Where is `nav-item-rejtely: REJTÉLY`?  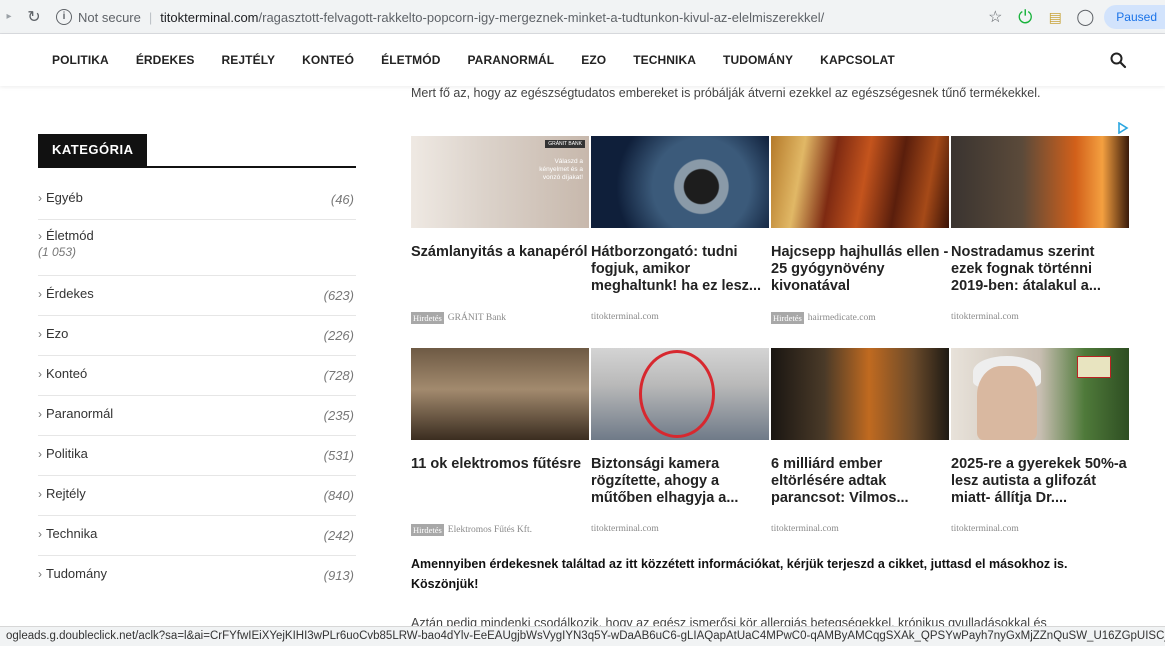 nav-item-rejtely: REJTÉLY is located at coordinates (249, 60).